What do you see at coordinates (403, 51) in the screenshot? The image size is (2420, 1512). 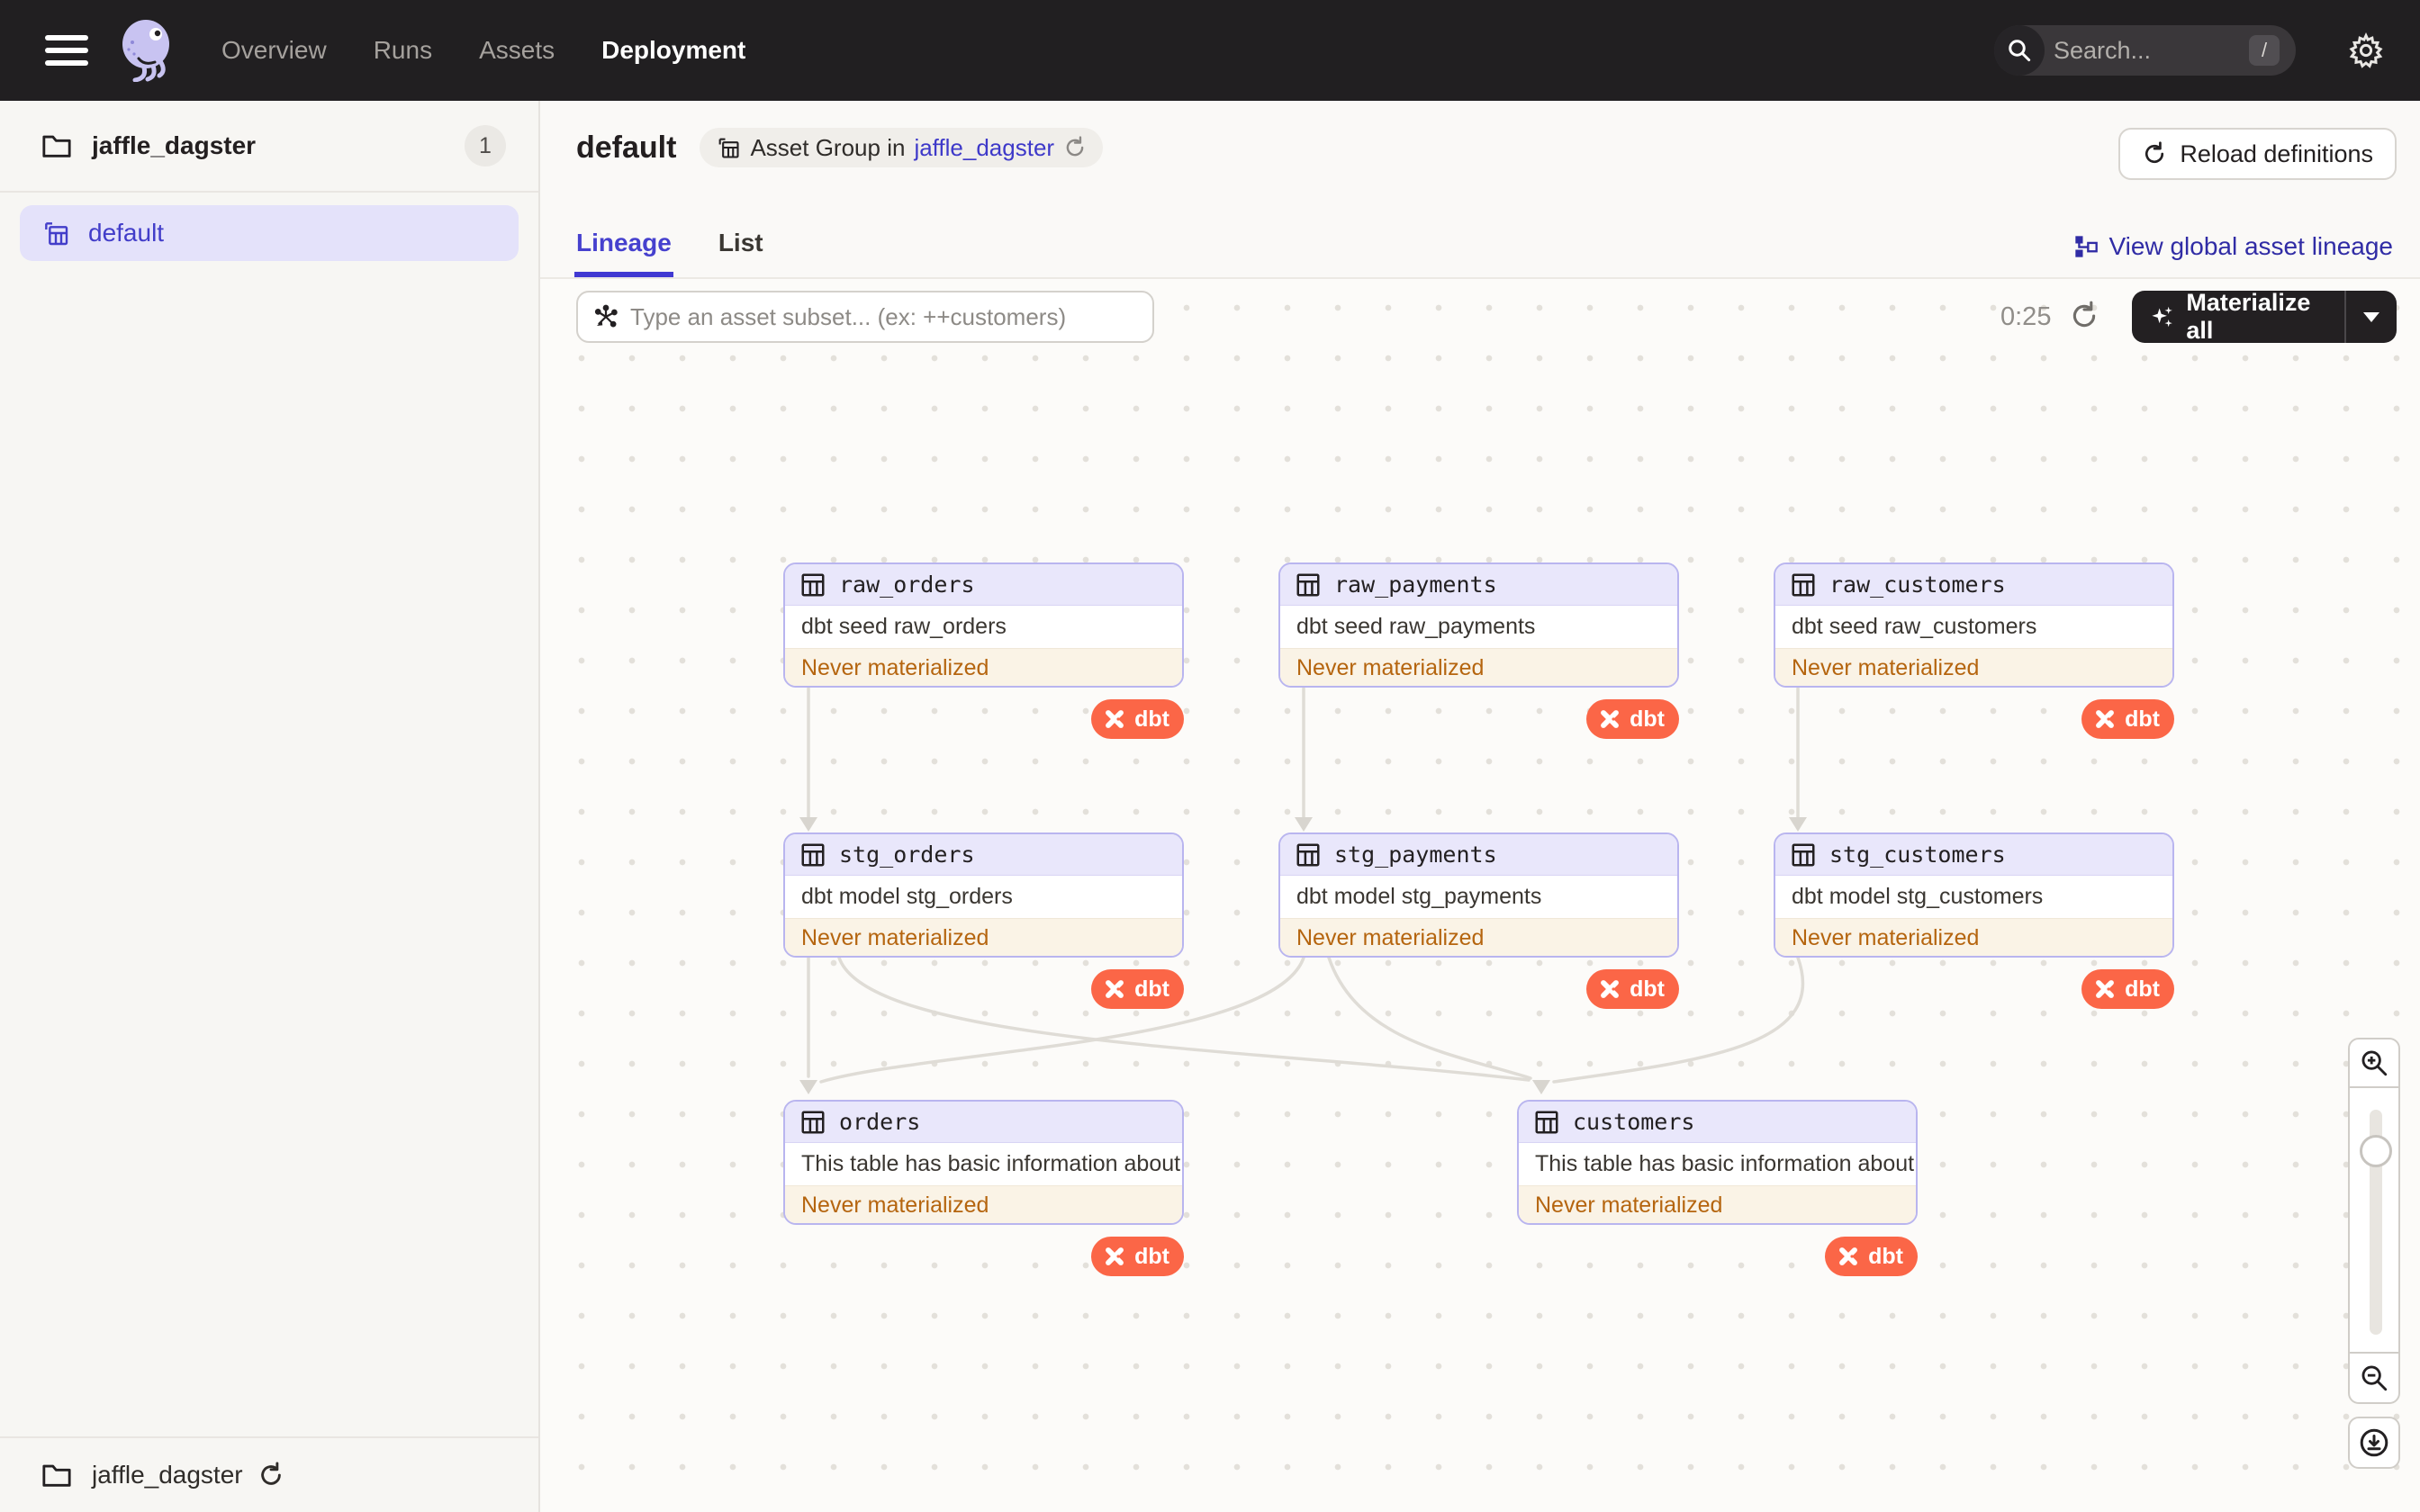 I see `nav-runs: Runs` at bounding box center [403, 51].